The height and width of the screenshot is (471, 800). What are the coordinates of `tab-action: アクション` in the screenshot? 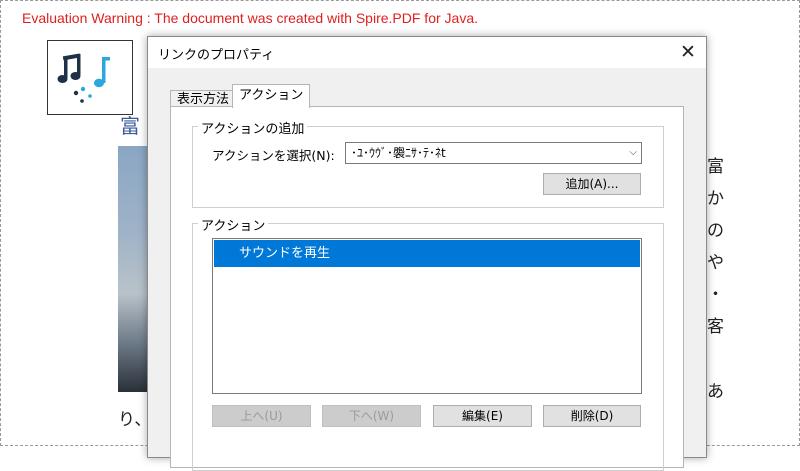 It's located at (271, 96).